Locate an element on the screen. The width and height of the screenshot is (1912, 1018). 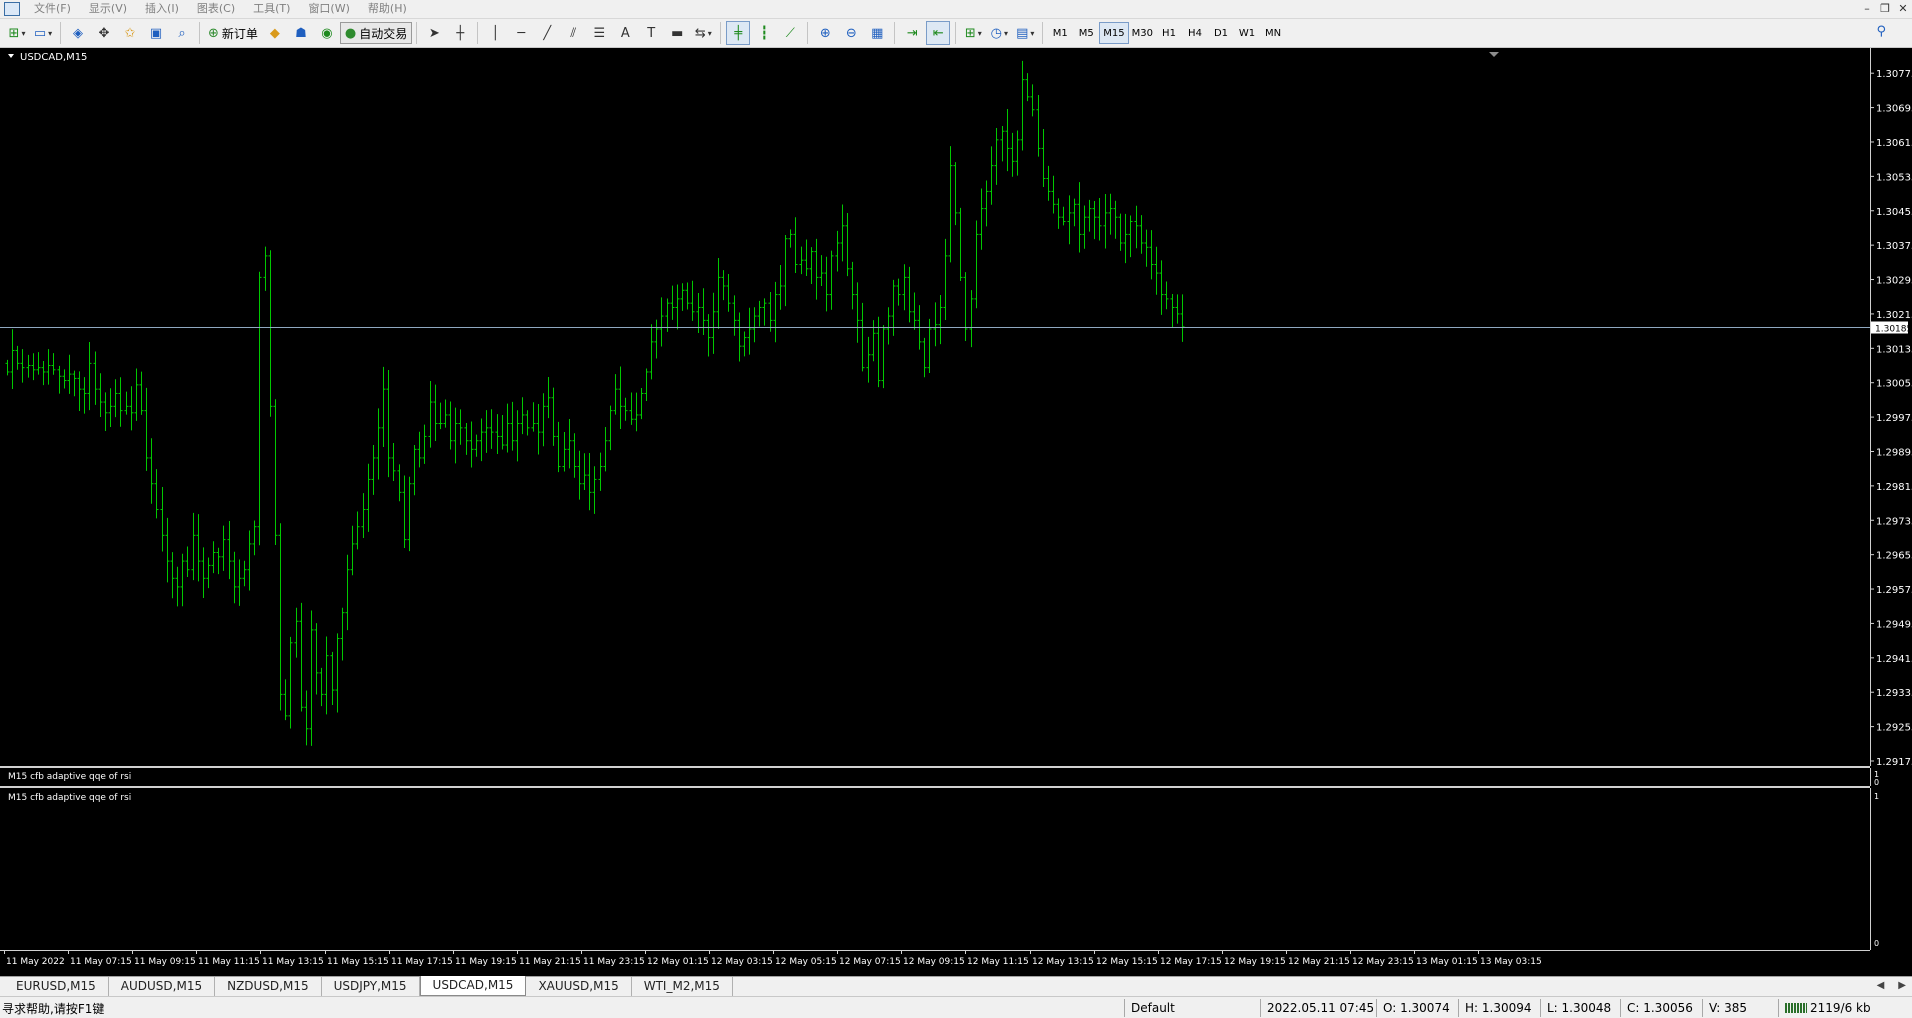
price-tick-label: 1.29575 is located at coordinates (1894, 590).